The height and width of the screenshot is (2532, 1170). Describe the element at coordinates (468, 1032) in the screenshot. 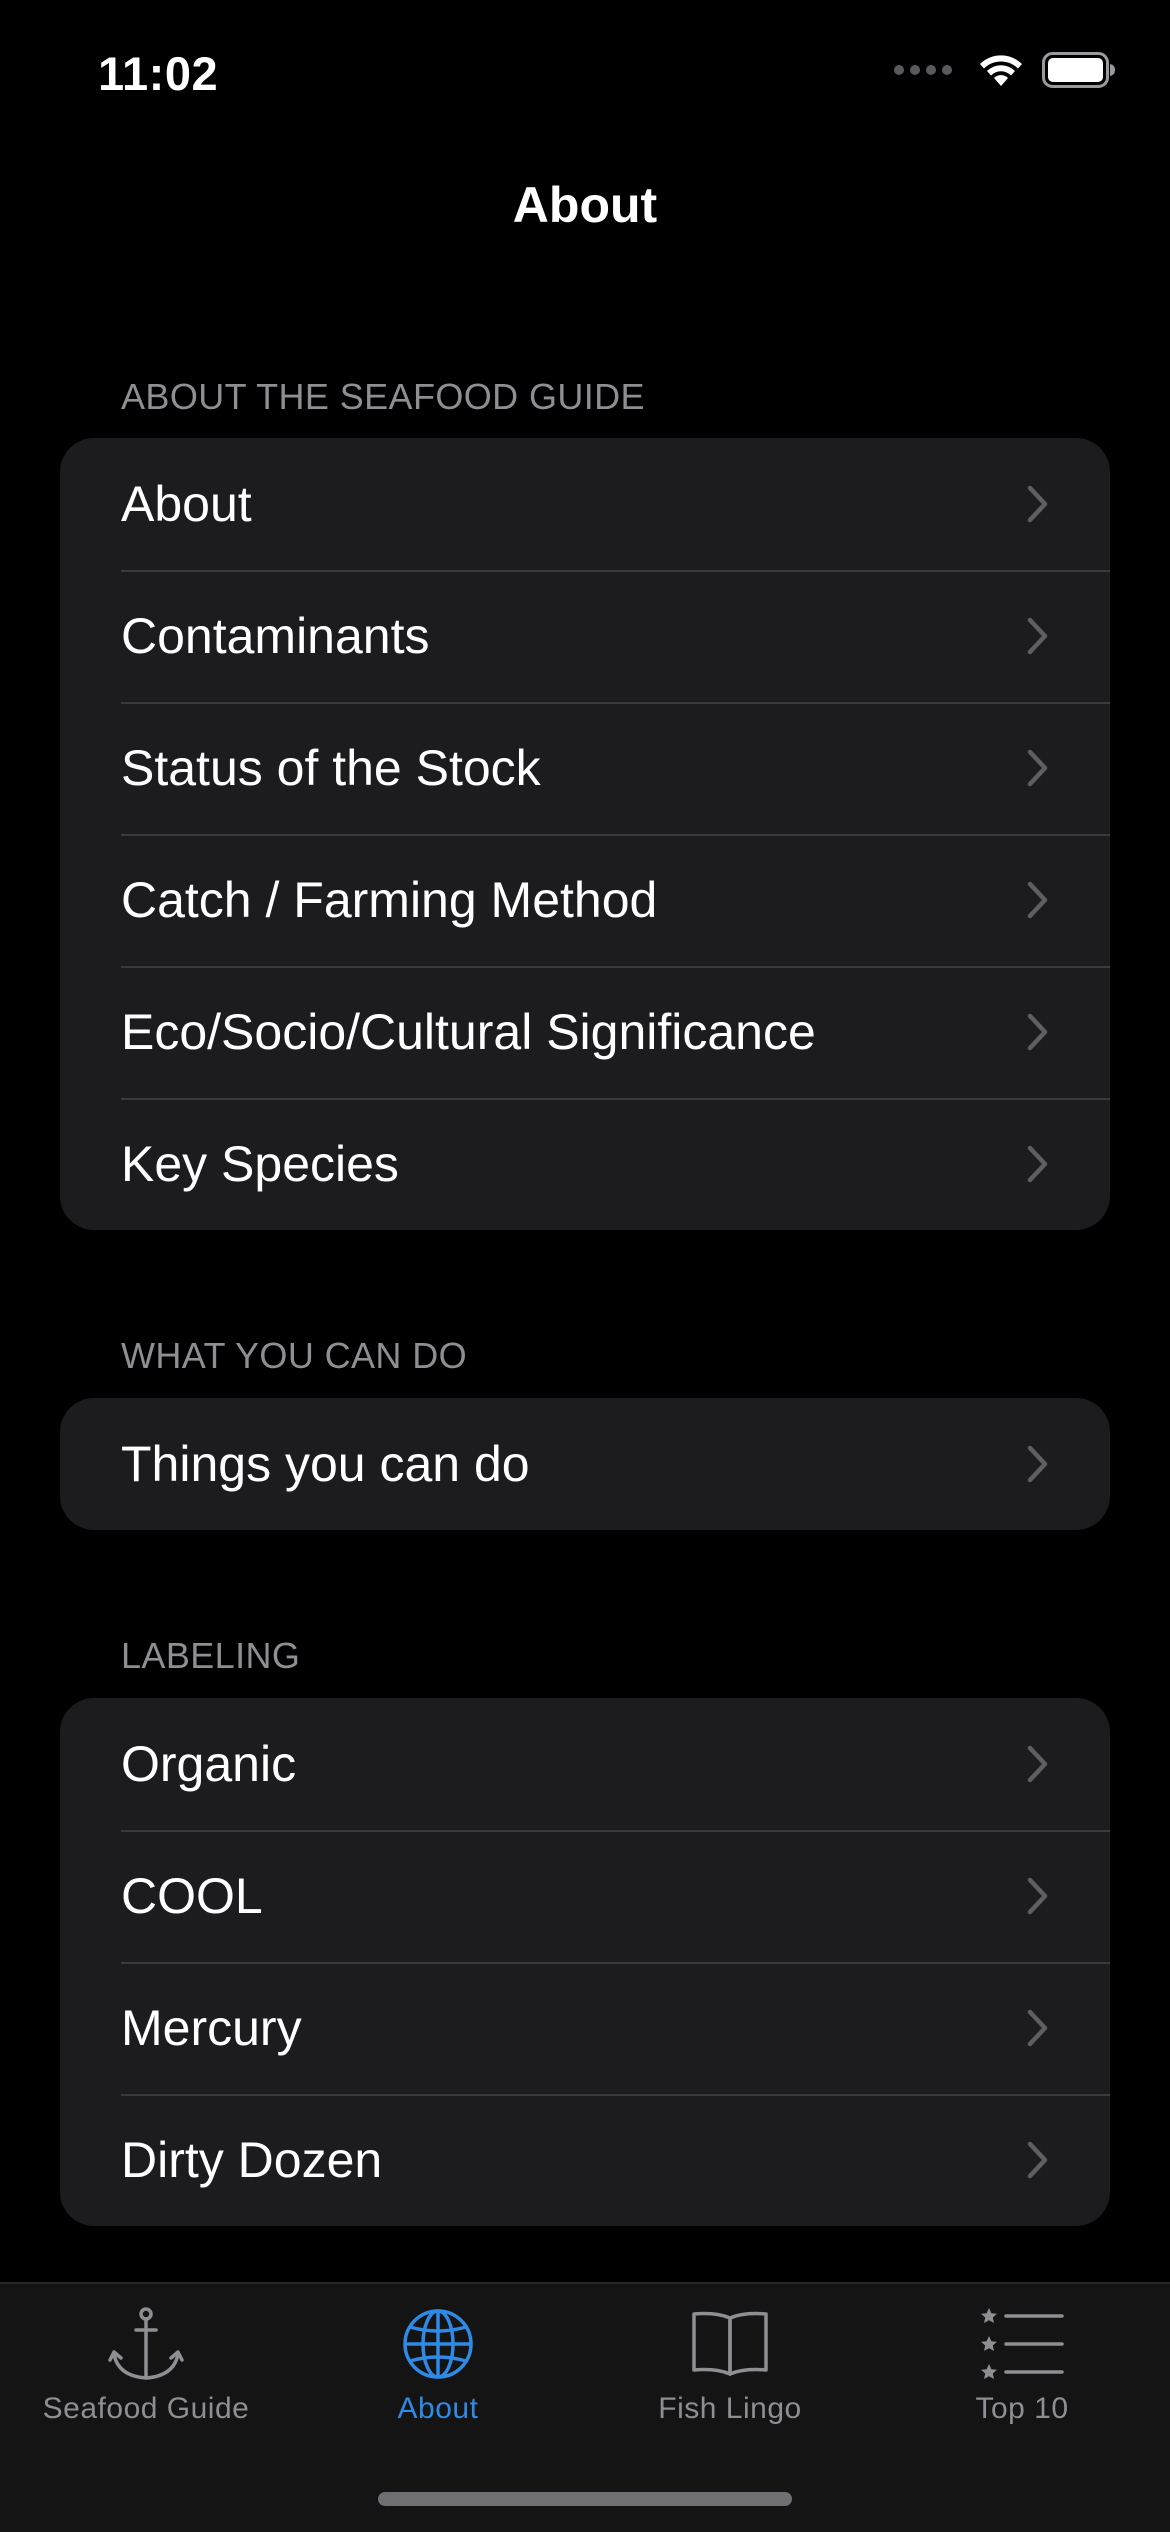

I see `list-item-label: Eco/Socio/Cultural Significance` at that location.